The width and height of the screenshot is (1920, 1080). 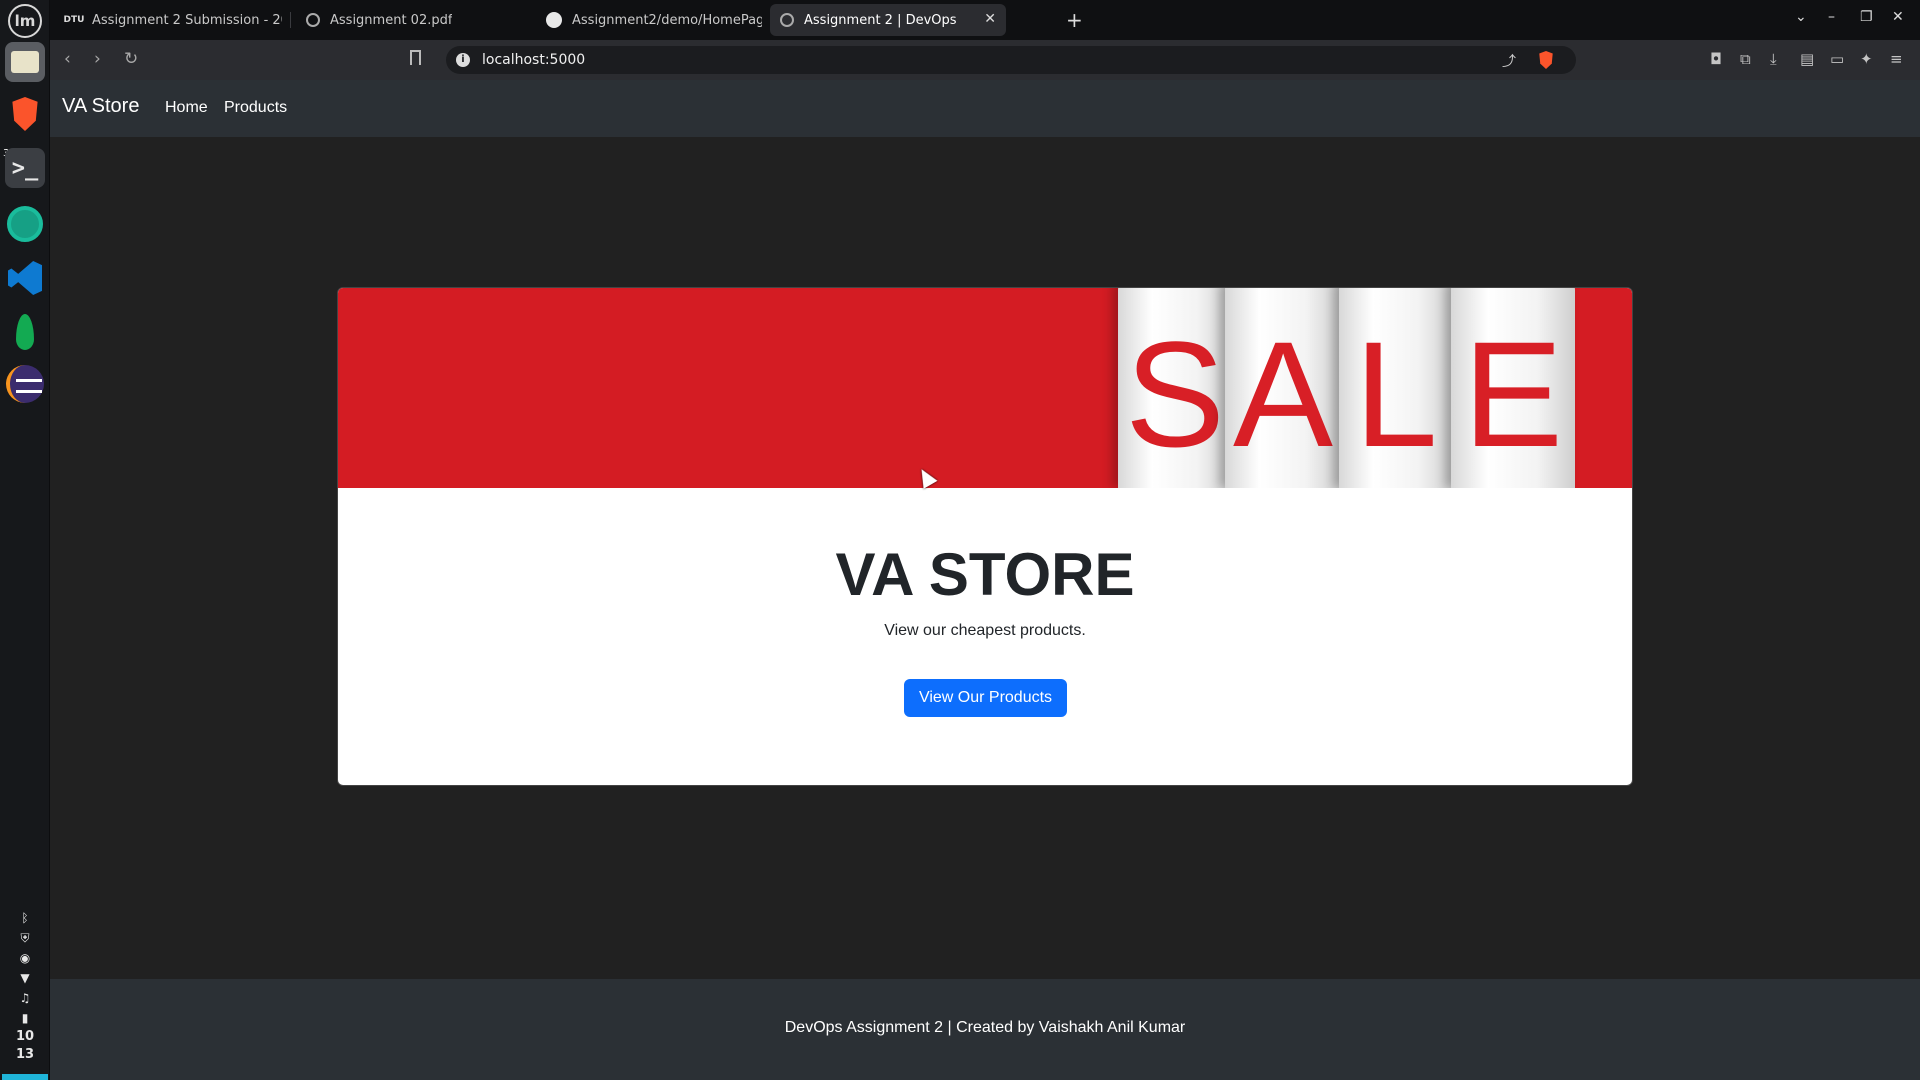 I want to click on tab-assignment-pdf: Assignment 02.pdf, so click(x=414, y=20).